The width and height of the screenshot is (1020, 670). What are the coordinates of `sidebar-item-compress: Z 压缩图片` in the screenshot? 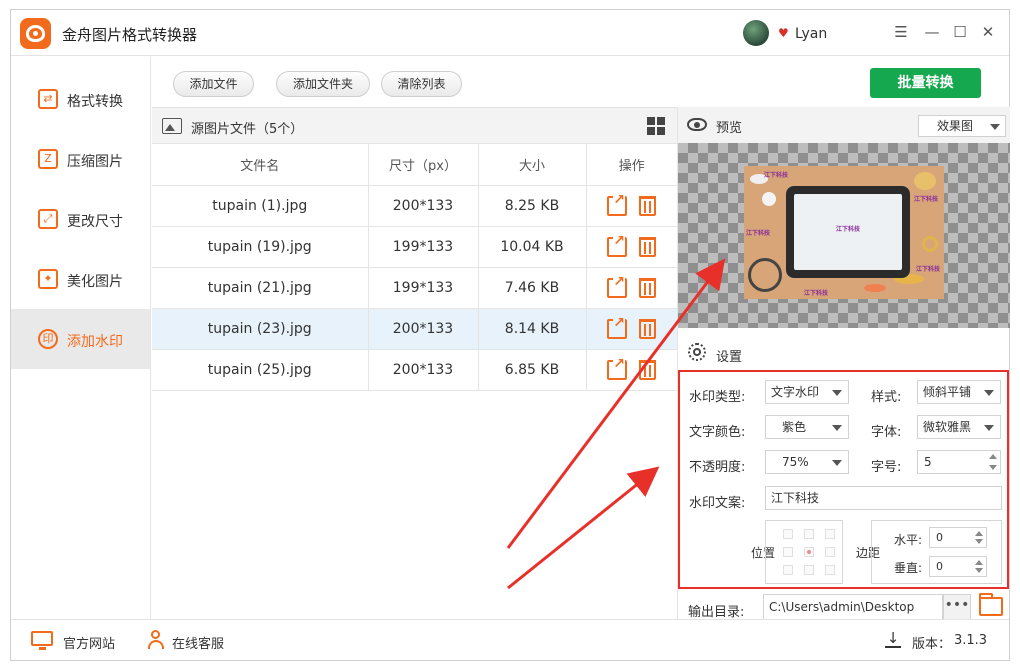 It's located at (80, 159).